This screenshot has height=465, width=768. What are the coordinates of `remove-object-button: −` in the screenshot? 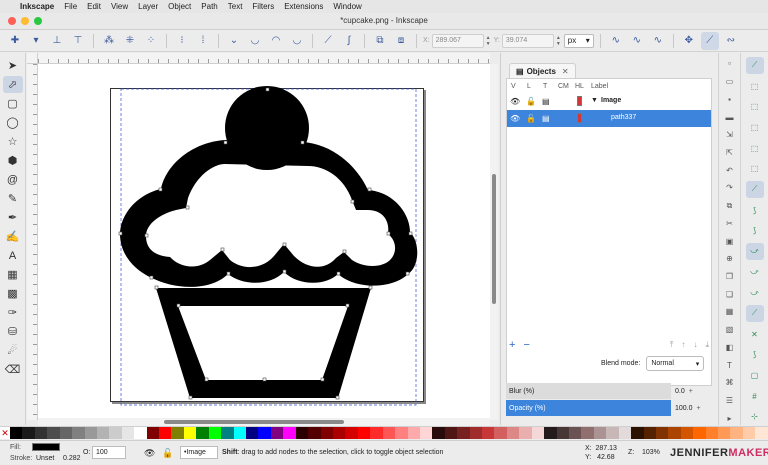 It's located at (526, 345).